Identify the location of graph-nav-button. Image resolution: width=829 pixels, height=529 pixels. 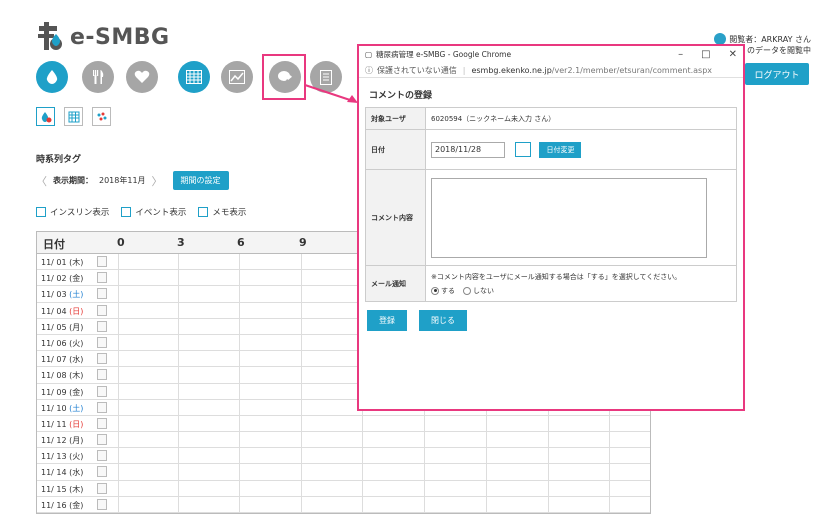
(237, 77).